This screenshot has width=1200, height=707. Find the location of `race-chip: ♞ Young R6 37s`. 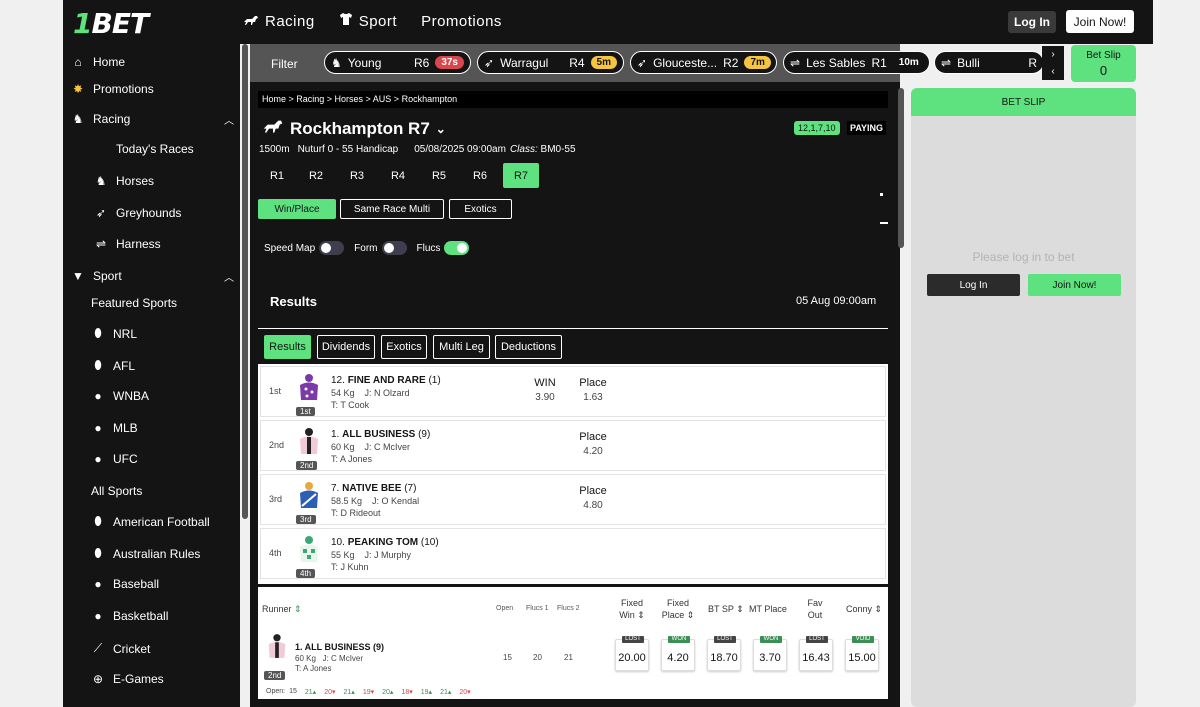

race-chip: ♞ Young R6 37s is located at coordinates (397, 62).